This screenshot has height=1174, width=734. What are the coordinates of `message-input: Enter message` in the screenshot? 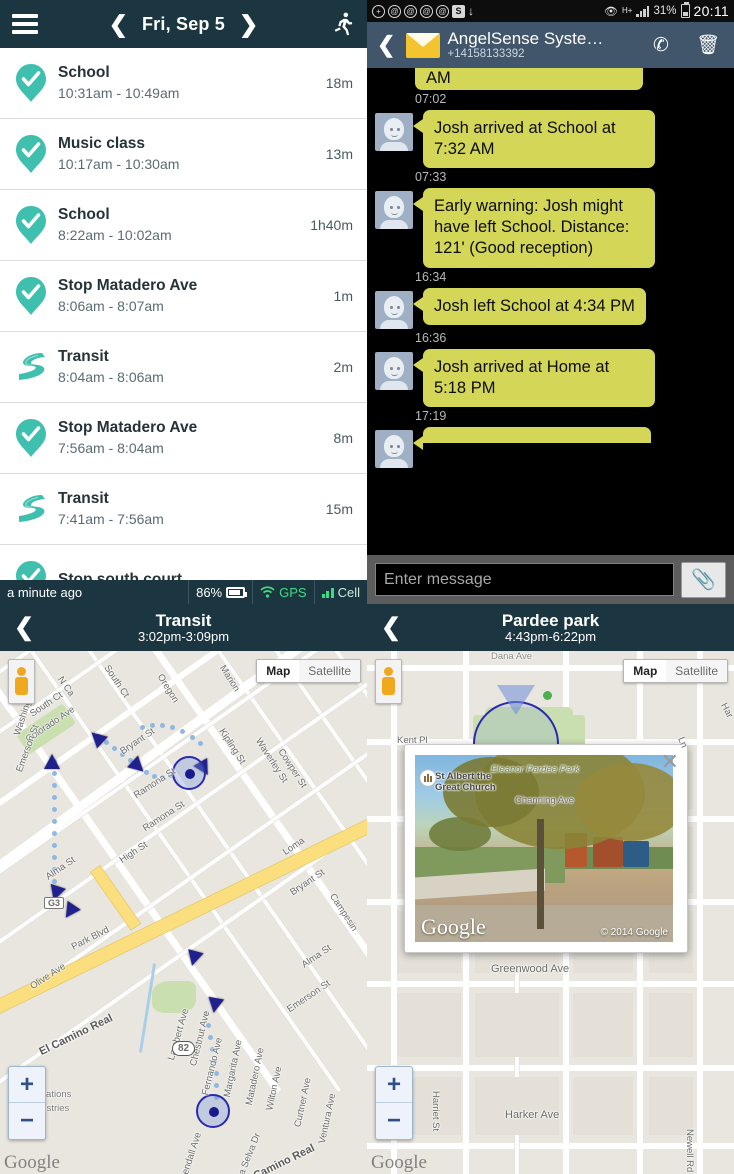 It's located at (524, 579).